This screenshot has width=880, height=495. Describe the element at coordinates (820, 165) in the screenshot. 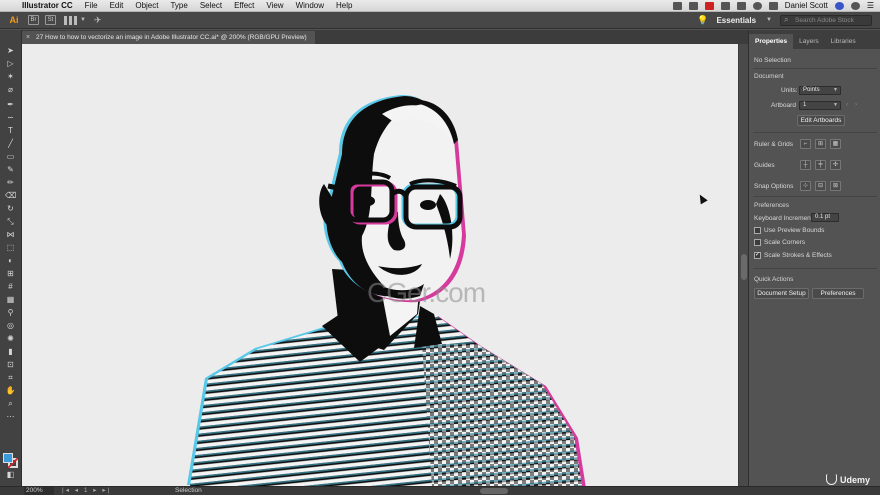

I see `lock-guides-icon: ╪` at that location.